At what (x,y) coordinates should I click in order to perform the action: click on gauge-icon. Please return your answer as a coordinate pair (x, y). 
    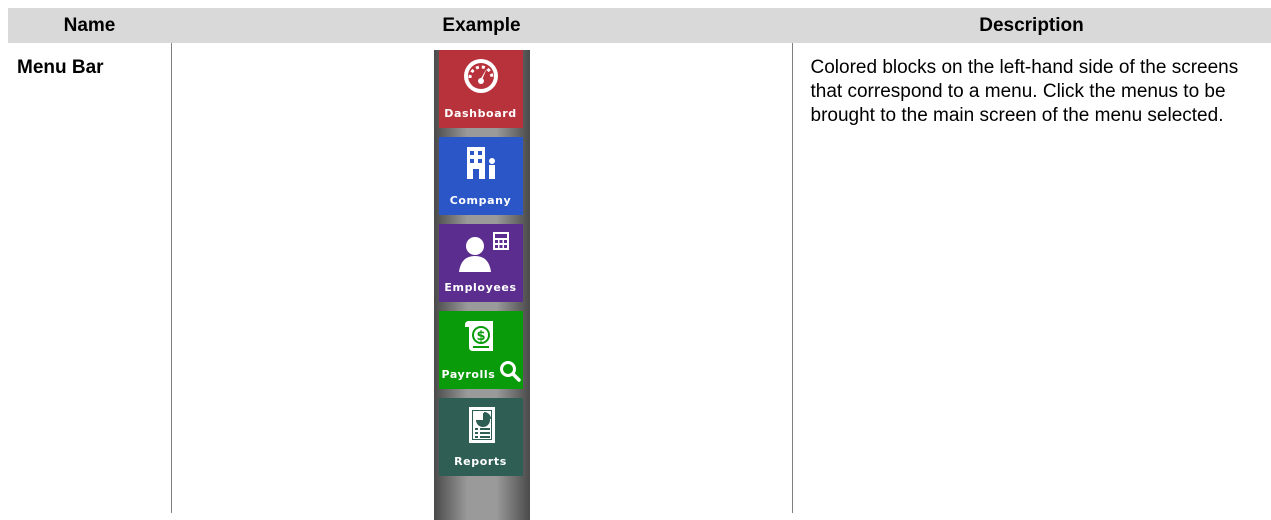
    Looking at the image, I should click on (481, 78).